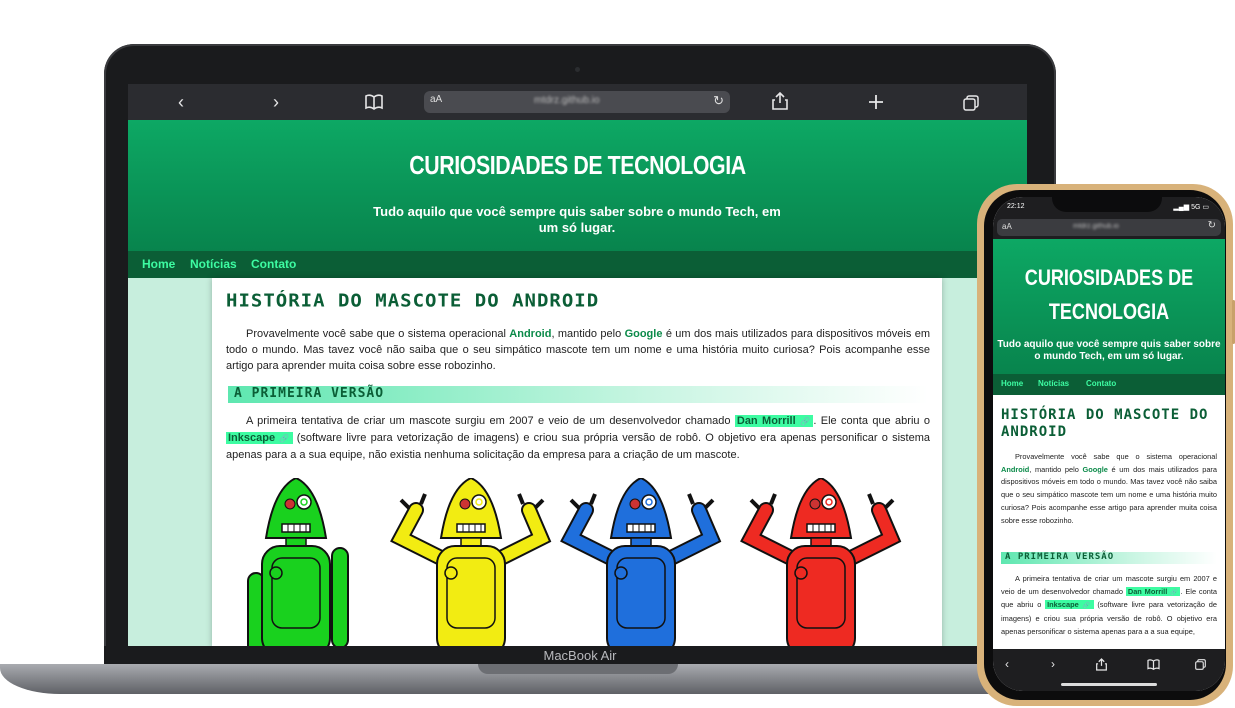 This screenshot has height=708, width=1235. What do you see at coordinates (718, 101) in the screenshot?
I see `reload-icon: ↻` at bounding box center [718, 101].